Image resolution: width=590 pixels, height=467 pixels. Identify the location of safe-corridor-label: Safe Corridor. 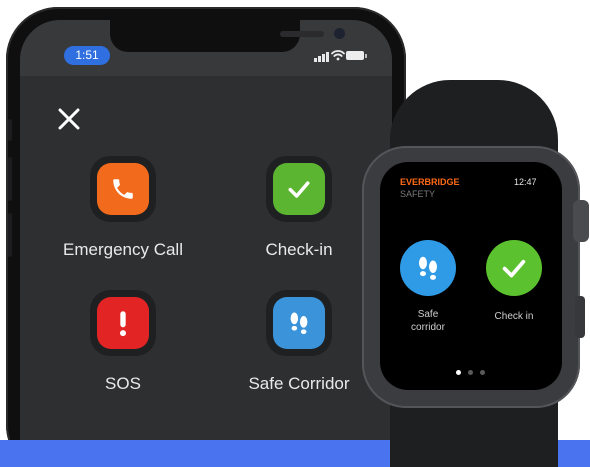
(299, 383).